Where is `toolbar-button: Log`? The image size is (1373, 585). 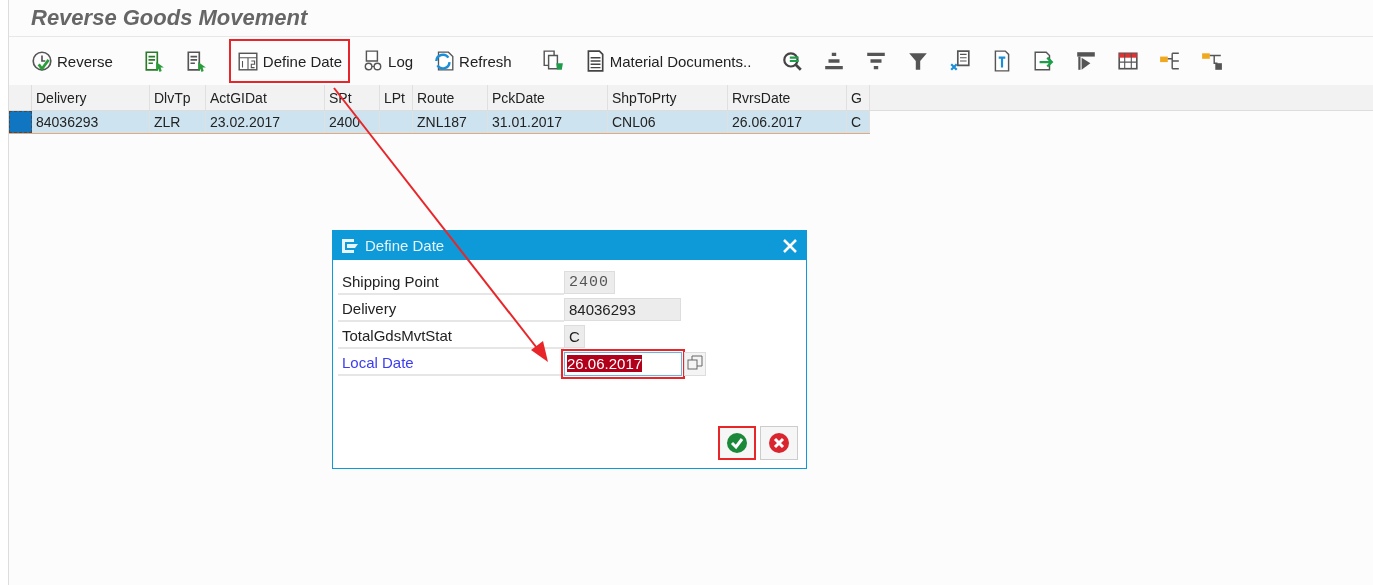
toolbar-button: Log is located at coordinates (388, 61).